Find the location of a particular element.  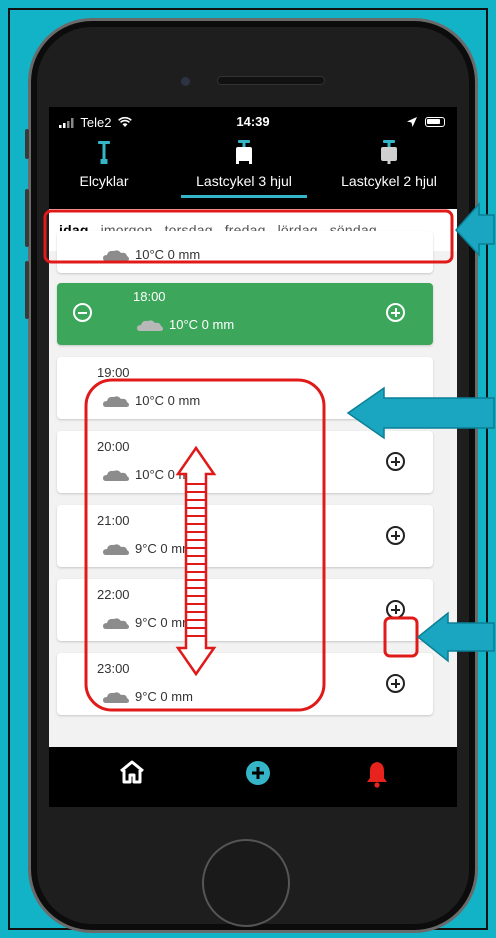

day-tabs-highlight is located at coordinates (248, 236).